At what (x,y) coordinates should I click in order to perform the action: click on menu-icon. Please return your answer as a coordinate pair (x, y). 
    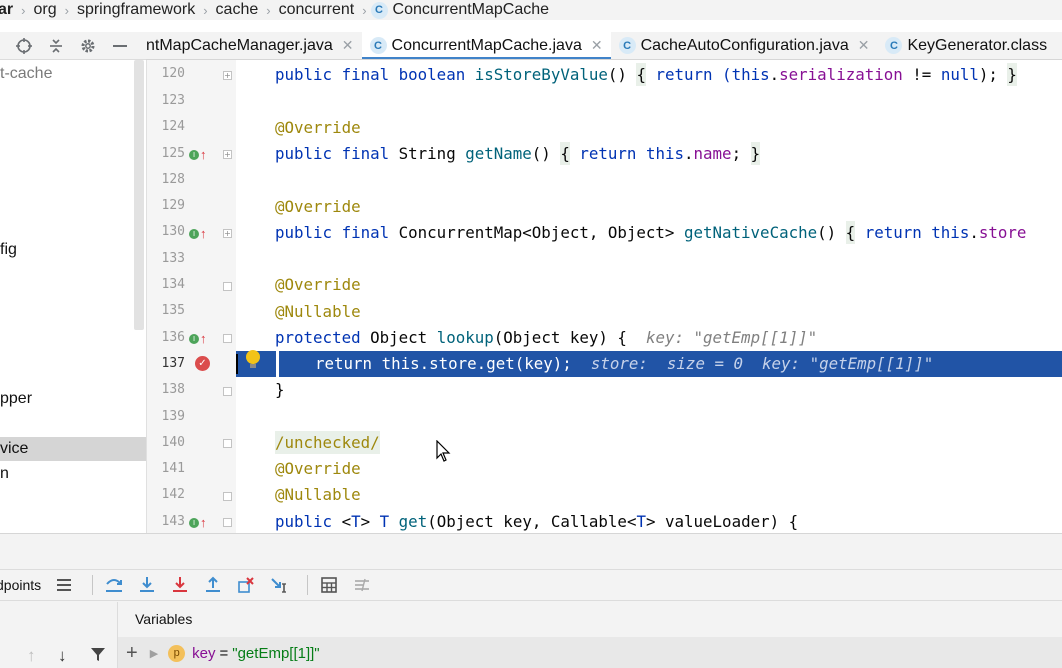
    Looking at the image, I should click on (64, 585).